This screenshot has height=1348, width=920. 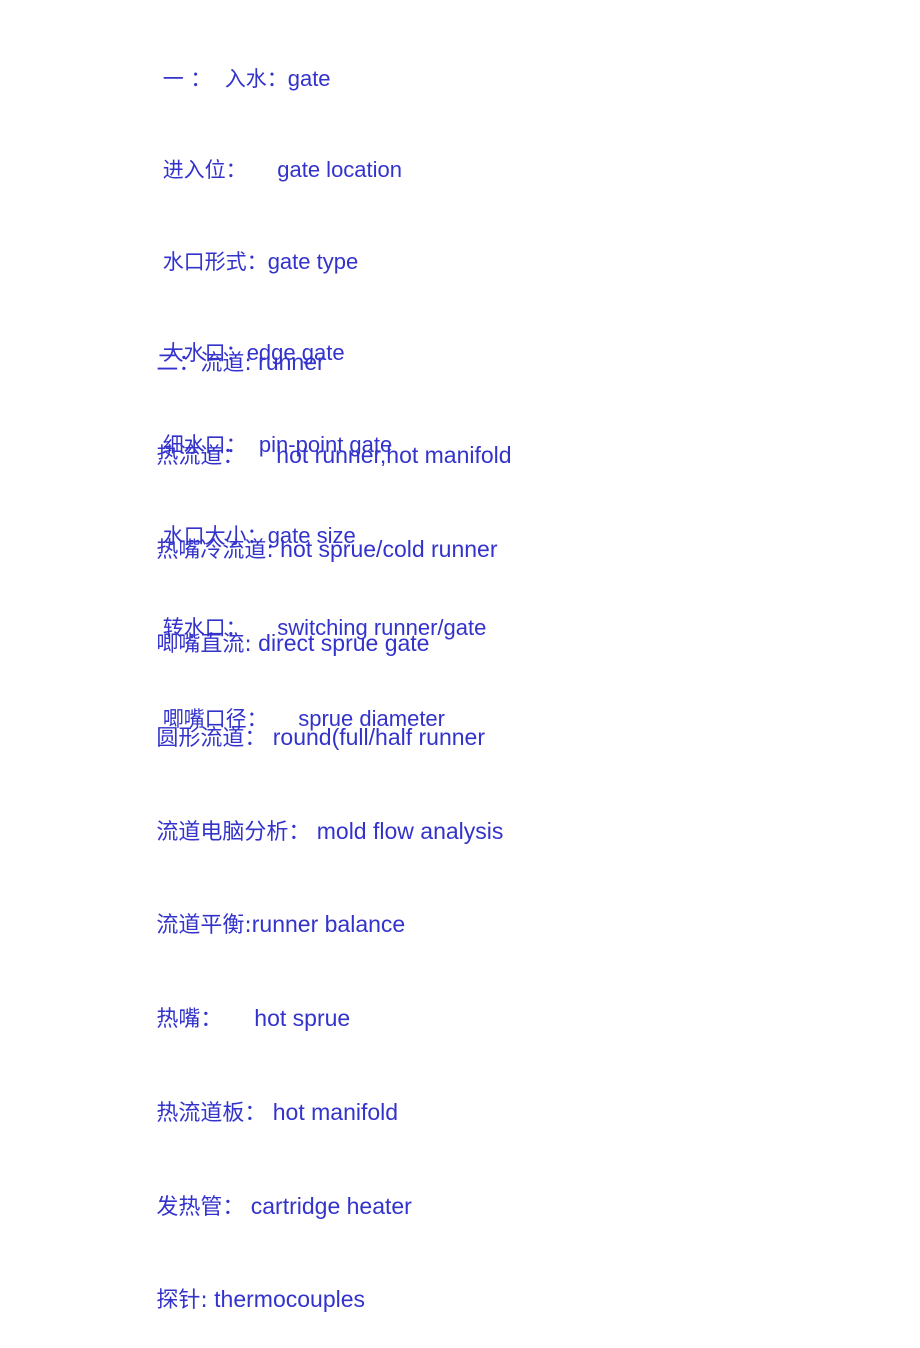 I want to click on text-line: 唧嘴直流: direct sprue gate, so click(x=315, y=644).